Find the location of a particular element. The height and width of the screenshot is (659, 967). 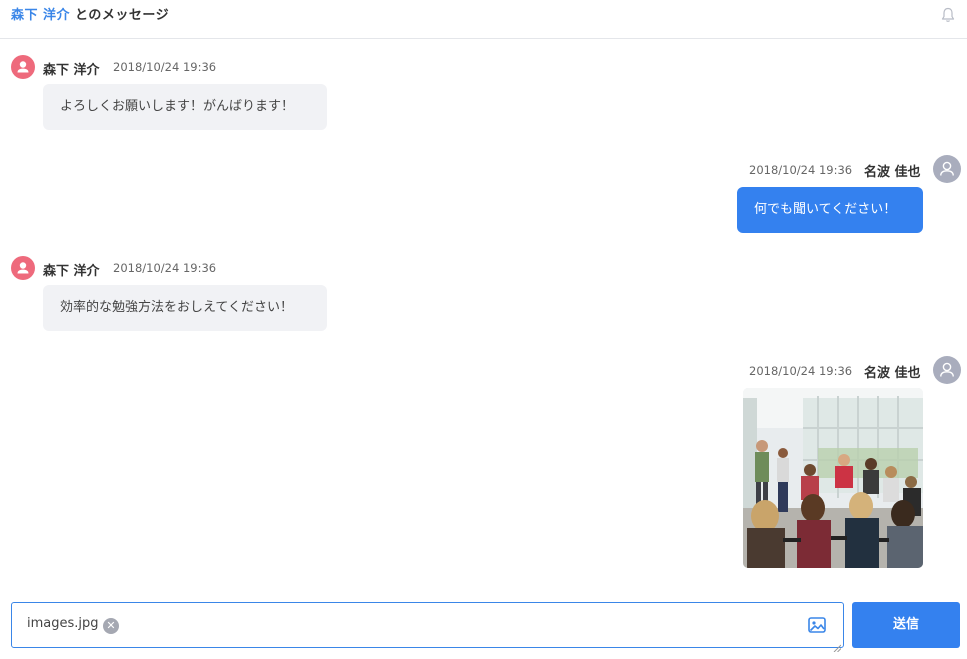

resize-handle is located at coordinates (837, 645).